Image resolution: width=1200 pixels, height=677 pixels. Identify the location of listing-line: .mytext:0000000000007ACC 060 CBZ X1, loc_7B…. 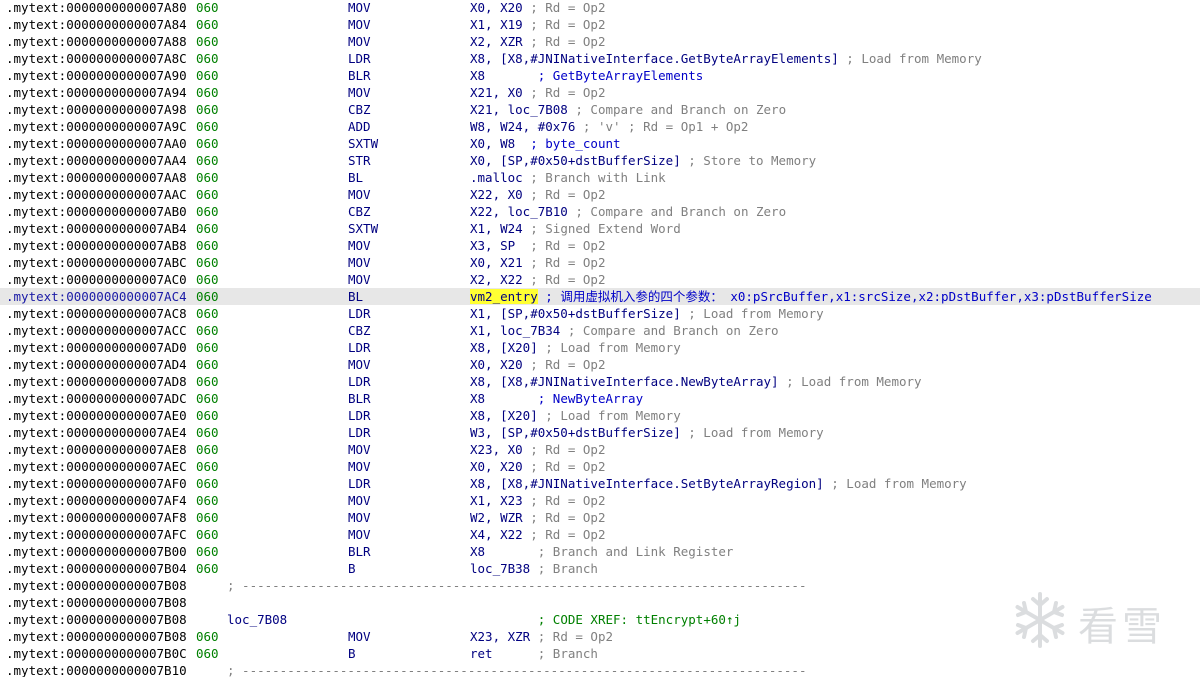
(600, 330).